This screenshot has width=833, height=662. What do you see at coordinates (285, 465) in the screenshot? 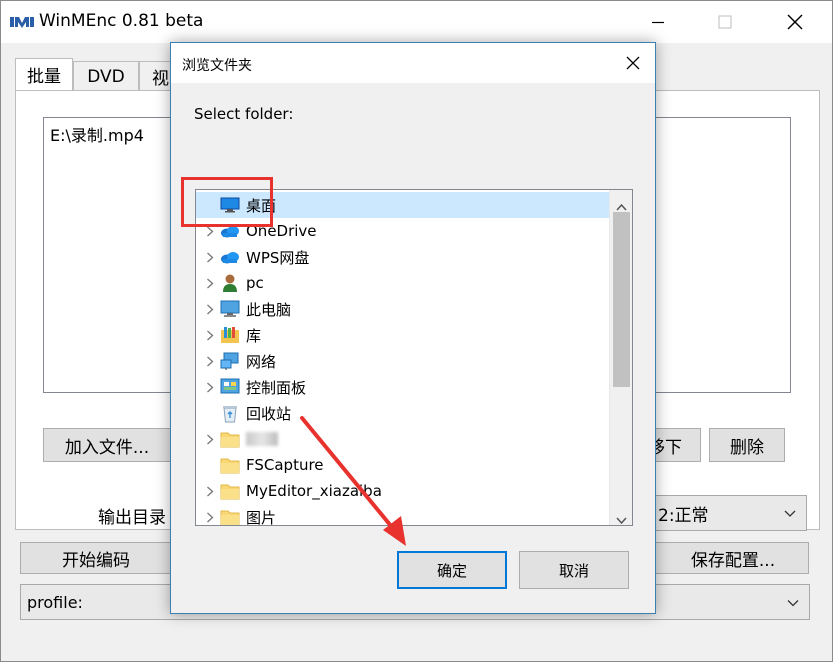
I see `tree-item-label: FSCapture` at bounding box center [285, 465].